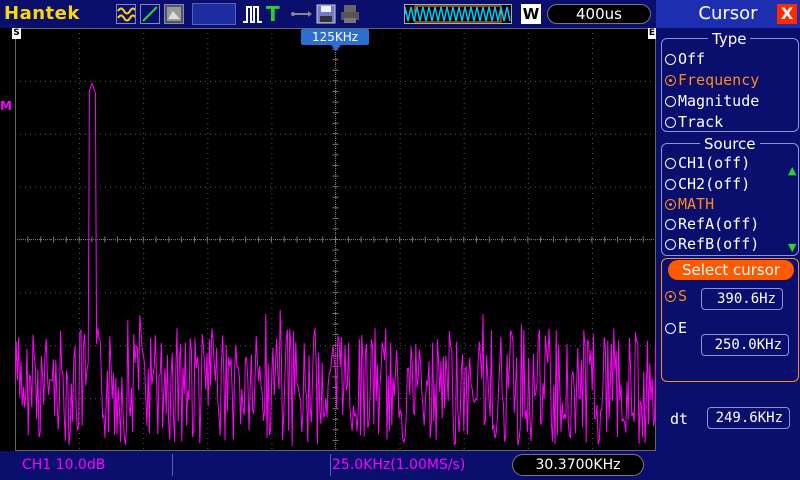  Describe the element at coordinates (578, 465) in the screenshot. I see `frequency-readout: 30.3700KHz` at that location.